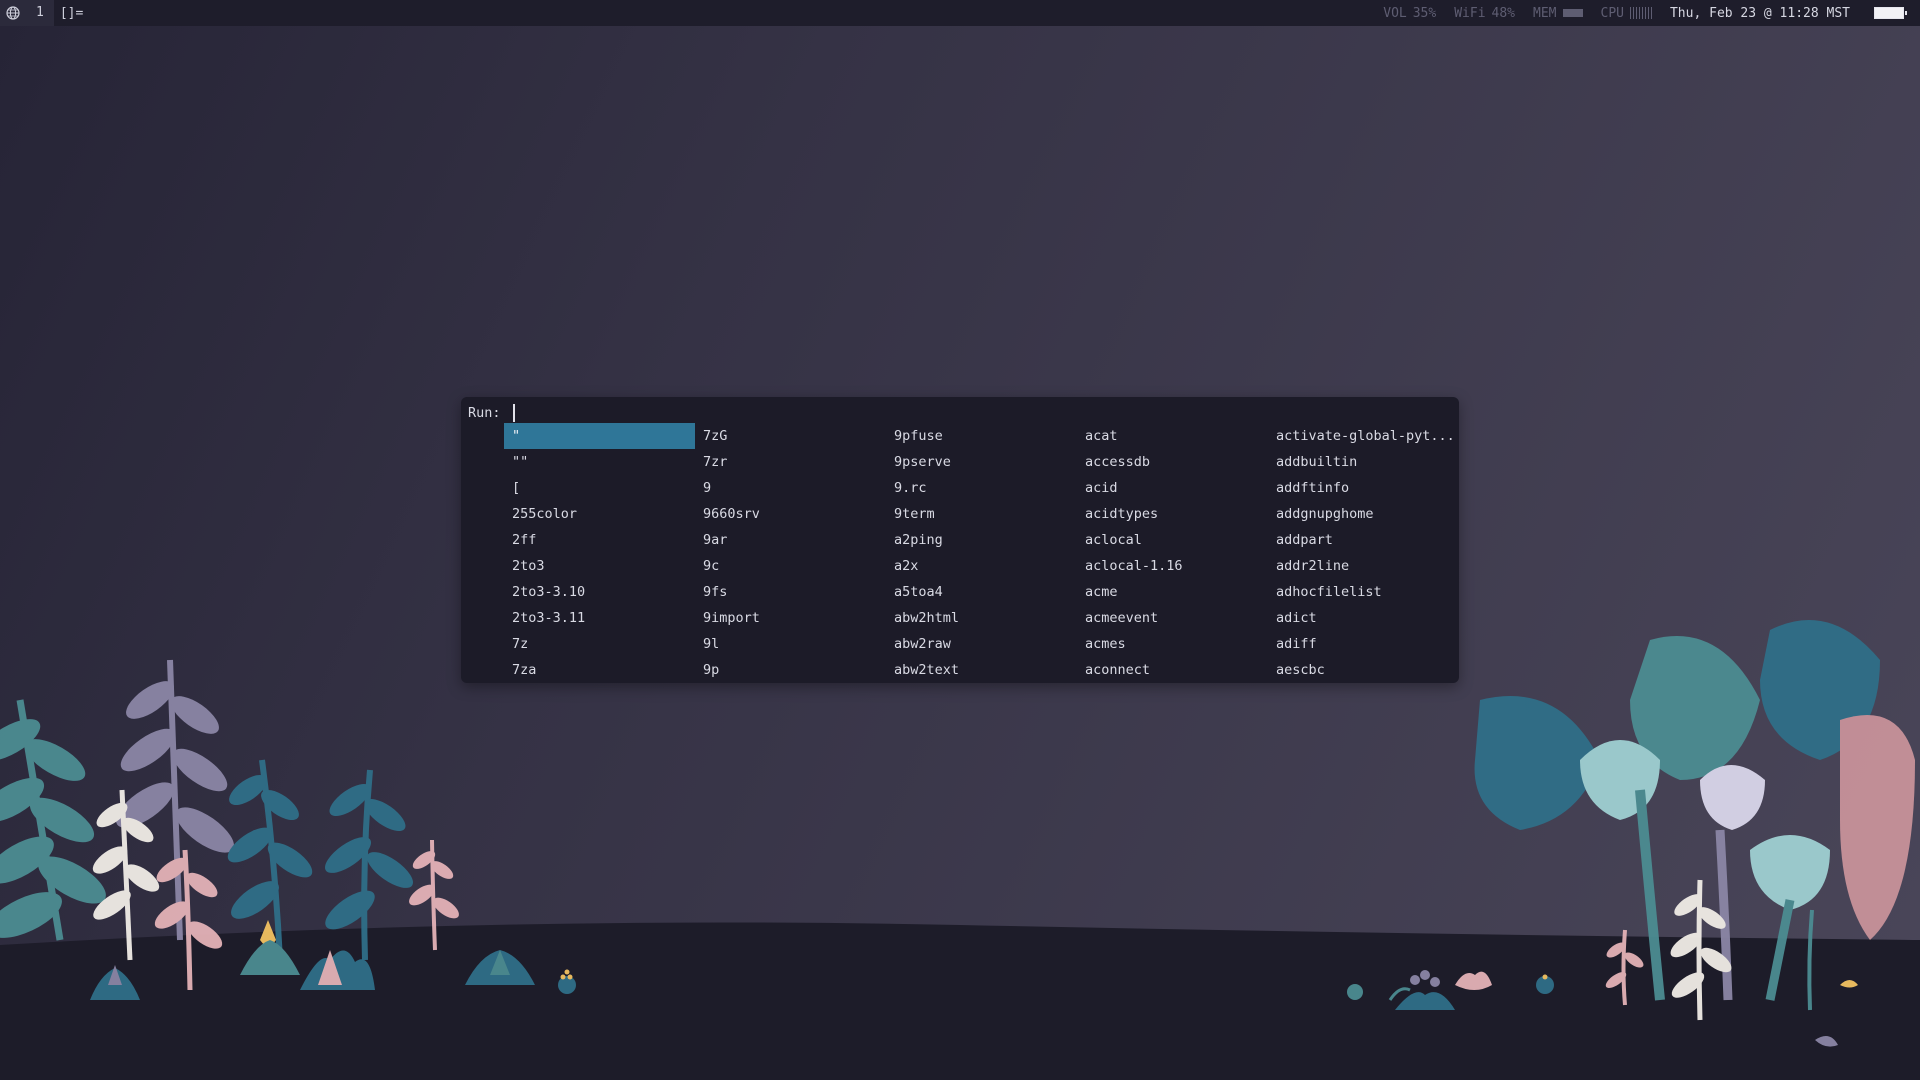 This screenshot has width=1920, height=1080. Describe the element at coordinates (1363, 462) in the screenshot. I see `completion-item: addbuiltin` at that location.